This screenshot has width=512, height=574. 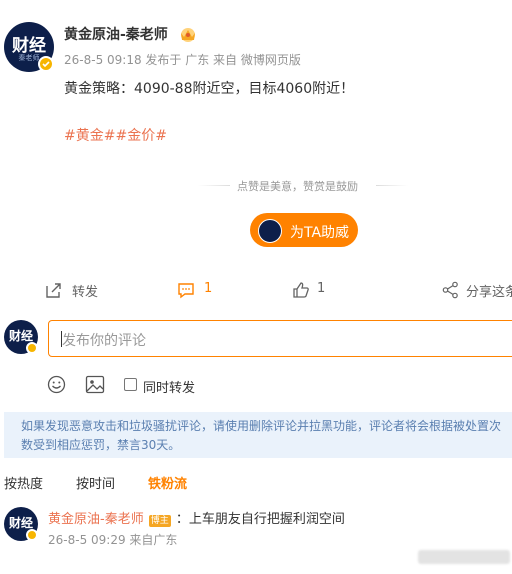 I want to click on share-action: 分享这条, so click(x=477, y=290).